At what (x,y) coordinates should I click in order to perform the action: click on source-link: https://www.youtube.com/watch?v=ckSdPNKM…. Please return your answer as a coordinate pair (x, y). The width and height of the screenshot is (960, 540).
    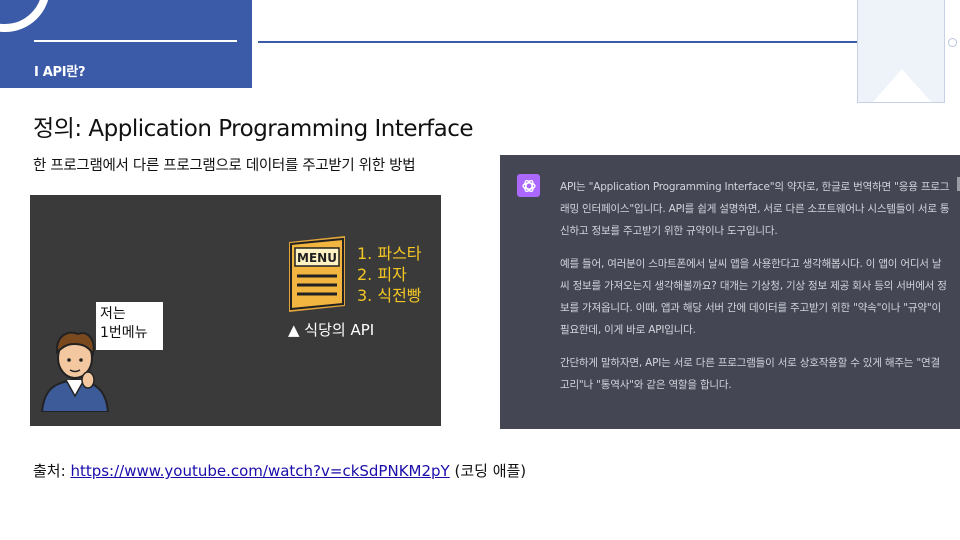
    Looking at the image, I should click on (259, 471).